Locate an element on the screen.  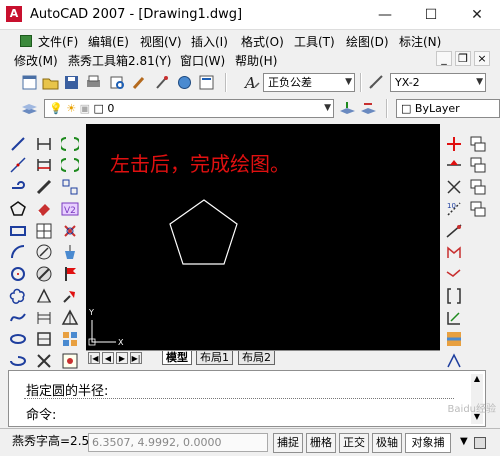
make-current-layer-icon is located at coordinates (347, 108).